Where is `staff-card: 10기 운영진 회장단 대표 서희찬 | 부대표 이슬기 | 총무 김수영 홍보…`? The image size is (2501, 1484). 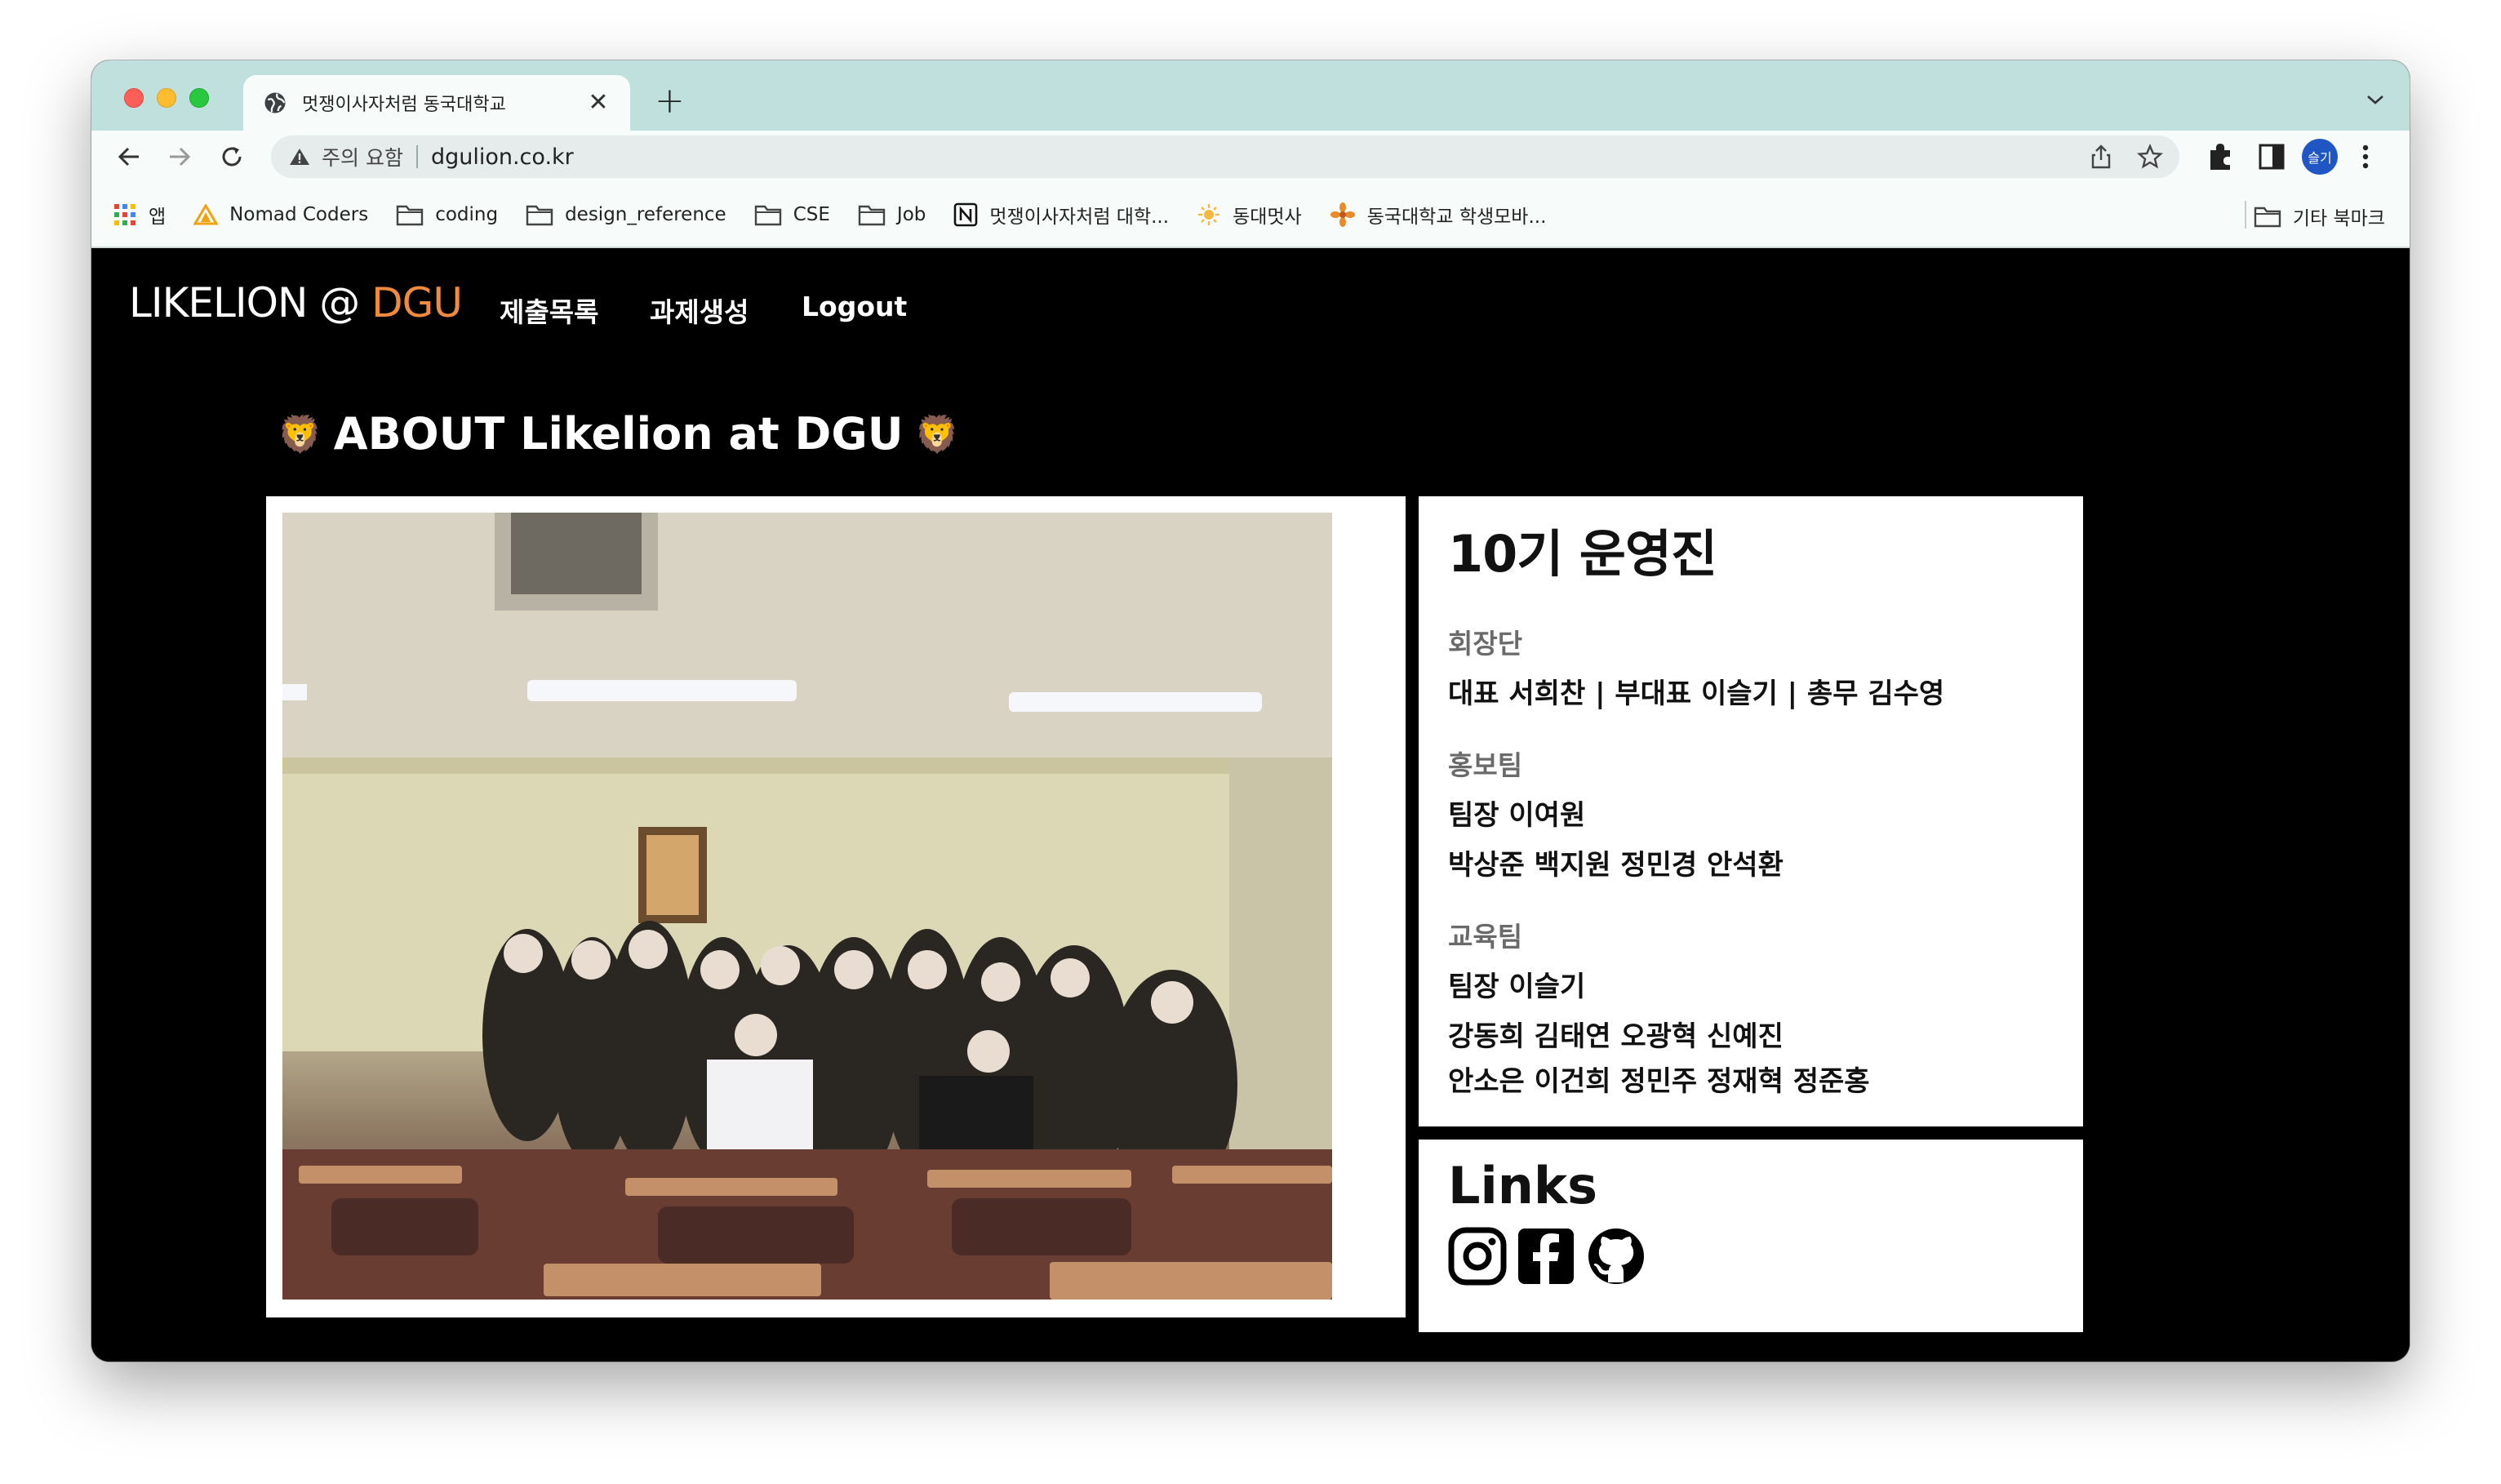
staff-card: 10기 운영진 회장단 대표 서희찬 | 부대표 이슬기 | 총무 김수영 홍보… is located at coordinates (1751, 811).